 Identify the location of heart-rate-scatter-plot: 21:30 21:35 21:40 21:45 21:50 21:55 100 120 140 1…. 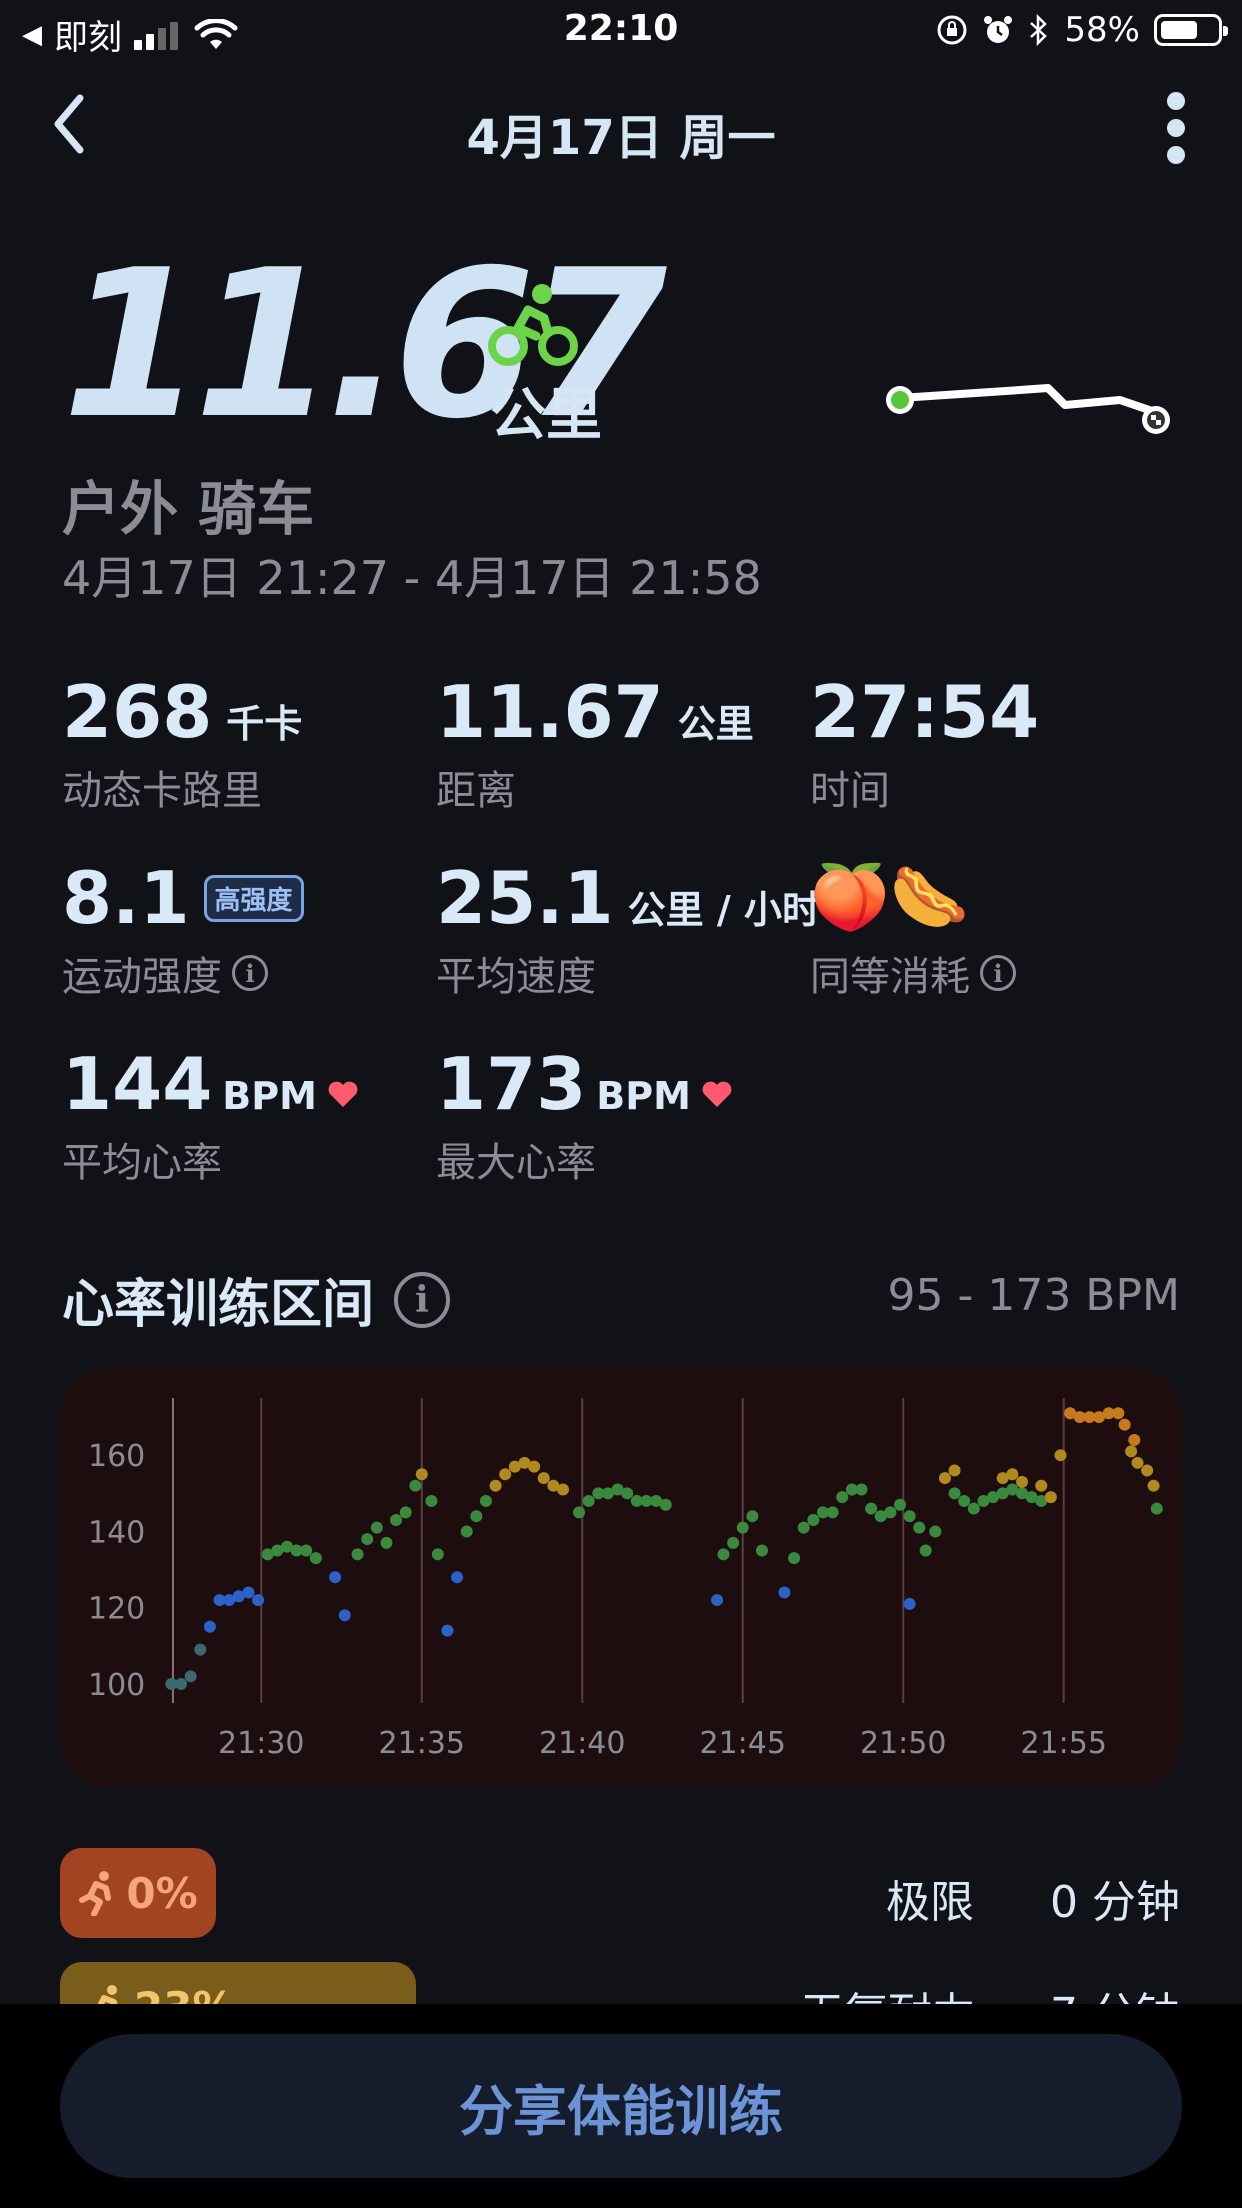
(625, 1579).